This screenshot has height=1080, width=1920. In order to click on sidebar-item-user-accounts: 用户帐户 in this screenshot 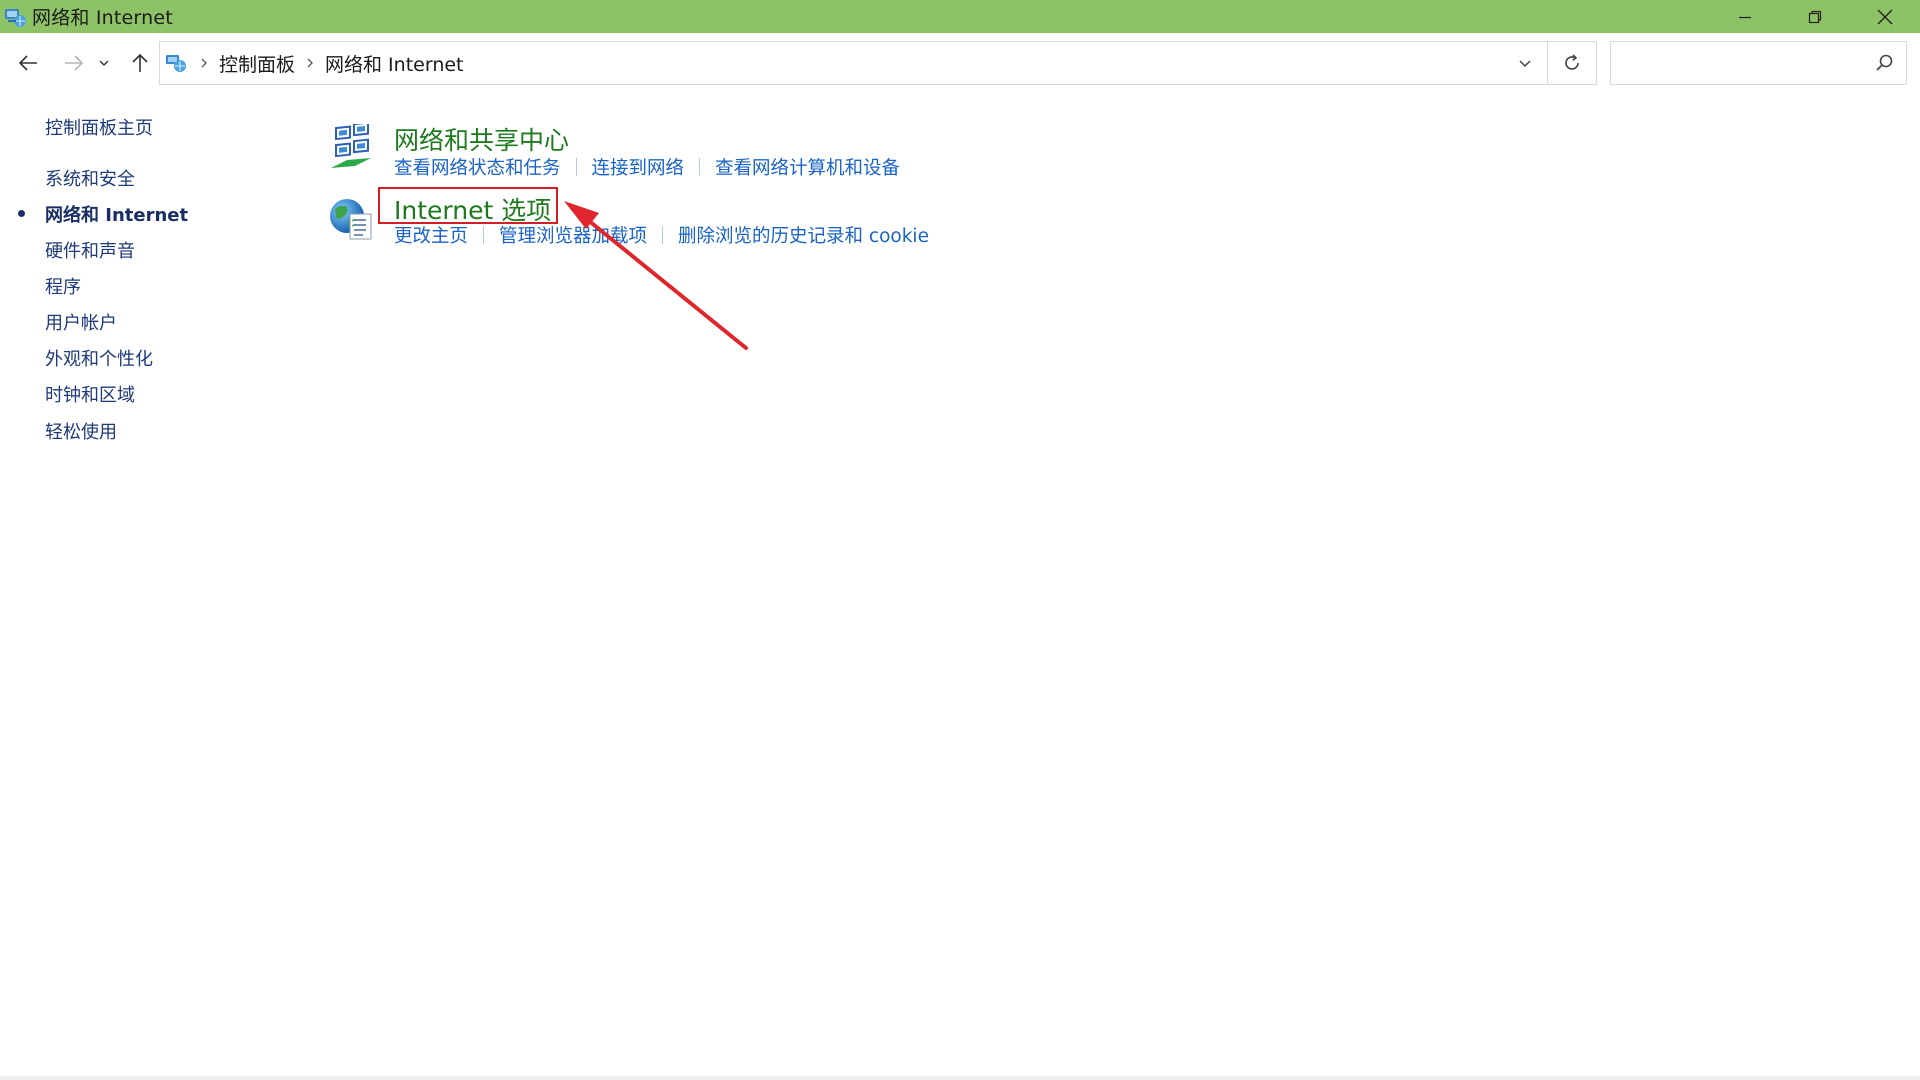, I will do `click(81, 322)`.